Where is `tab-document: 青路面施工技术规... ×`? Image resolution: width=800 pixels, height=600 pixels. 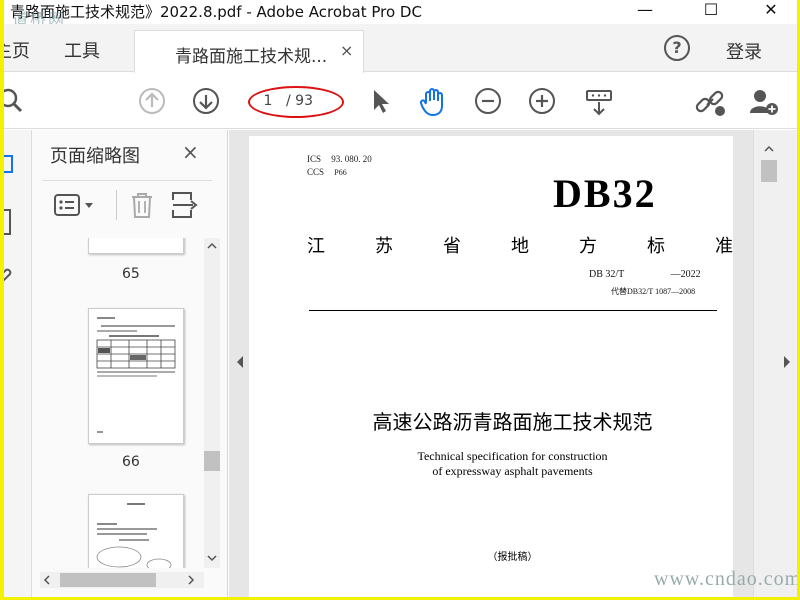
tab-document: 青路面施工技术规... × is located at coordinates (249, 51).